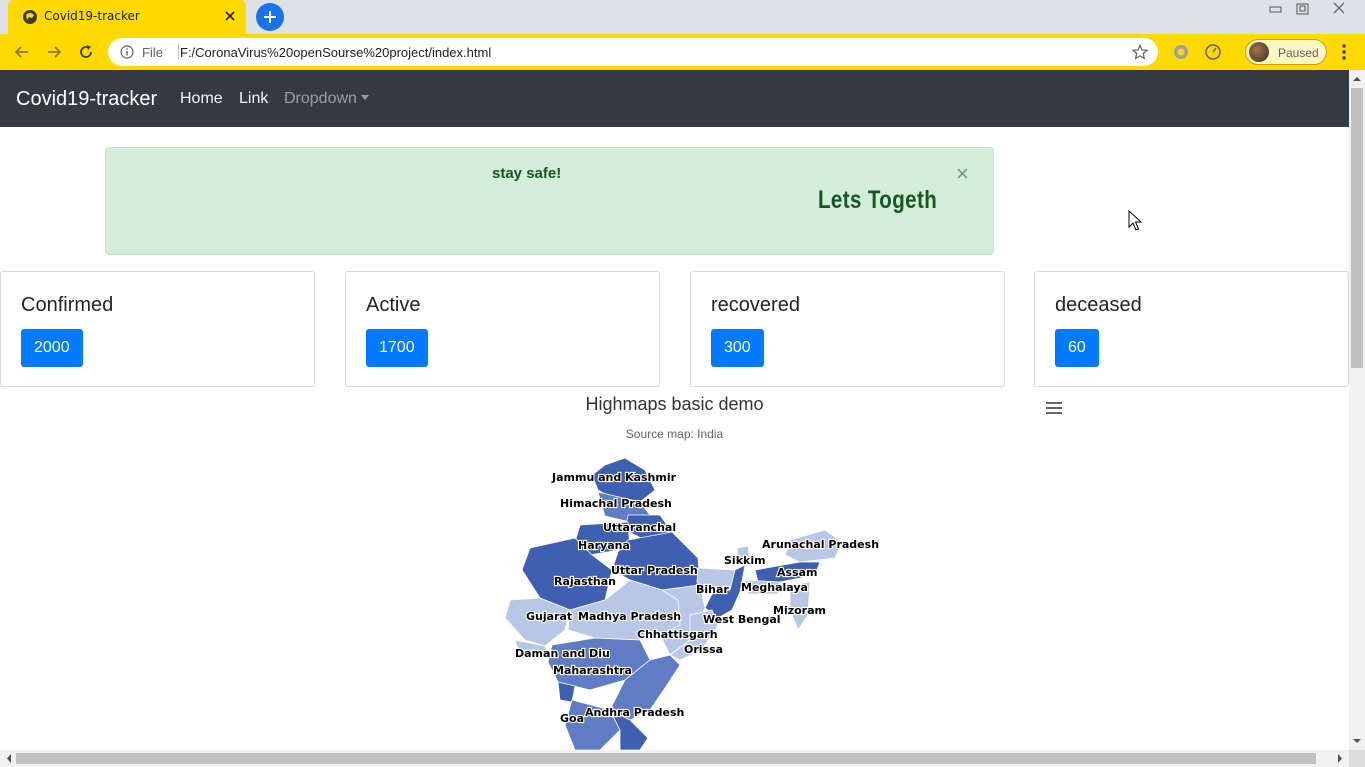  Describe the element at coordinates (22, 52) in the screenshot. I see `back-arrow-icon` at that location.